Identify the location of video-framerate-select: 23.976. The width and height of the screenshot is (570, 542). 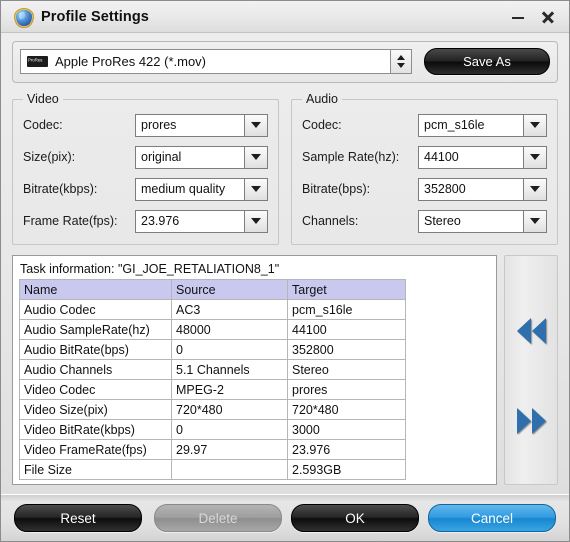
(201, 221).